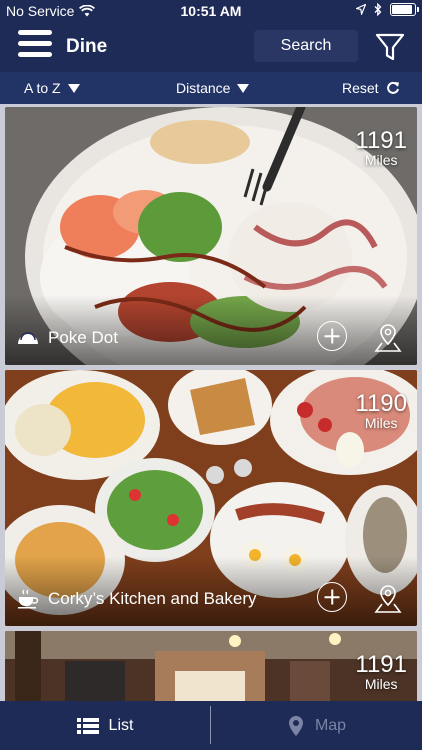 The height and width of the screenshot is (750, 422). Describe the element at coordinates (152, 598) in the screenshot. I see `restaurant-name: Corky’s Kitchen and Bakery` at that location.